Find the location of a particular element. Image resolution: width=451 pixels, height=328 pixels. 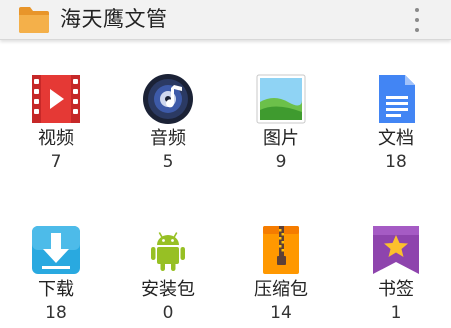

category-apk: 安装包 0 is located at coordinates (168, 275).